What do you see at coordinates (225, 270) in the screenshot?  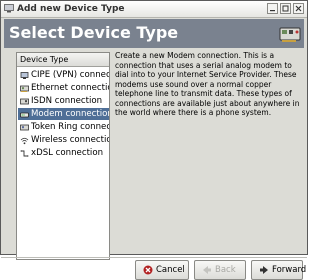 I see `back-label: Back` at bounding box center [225, 270].